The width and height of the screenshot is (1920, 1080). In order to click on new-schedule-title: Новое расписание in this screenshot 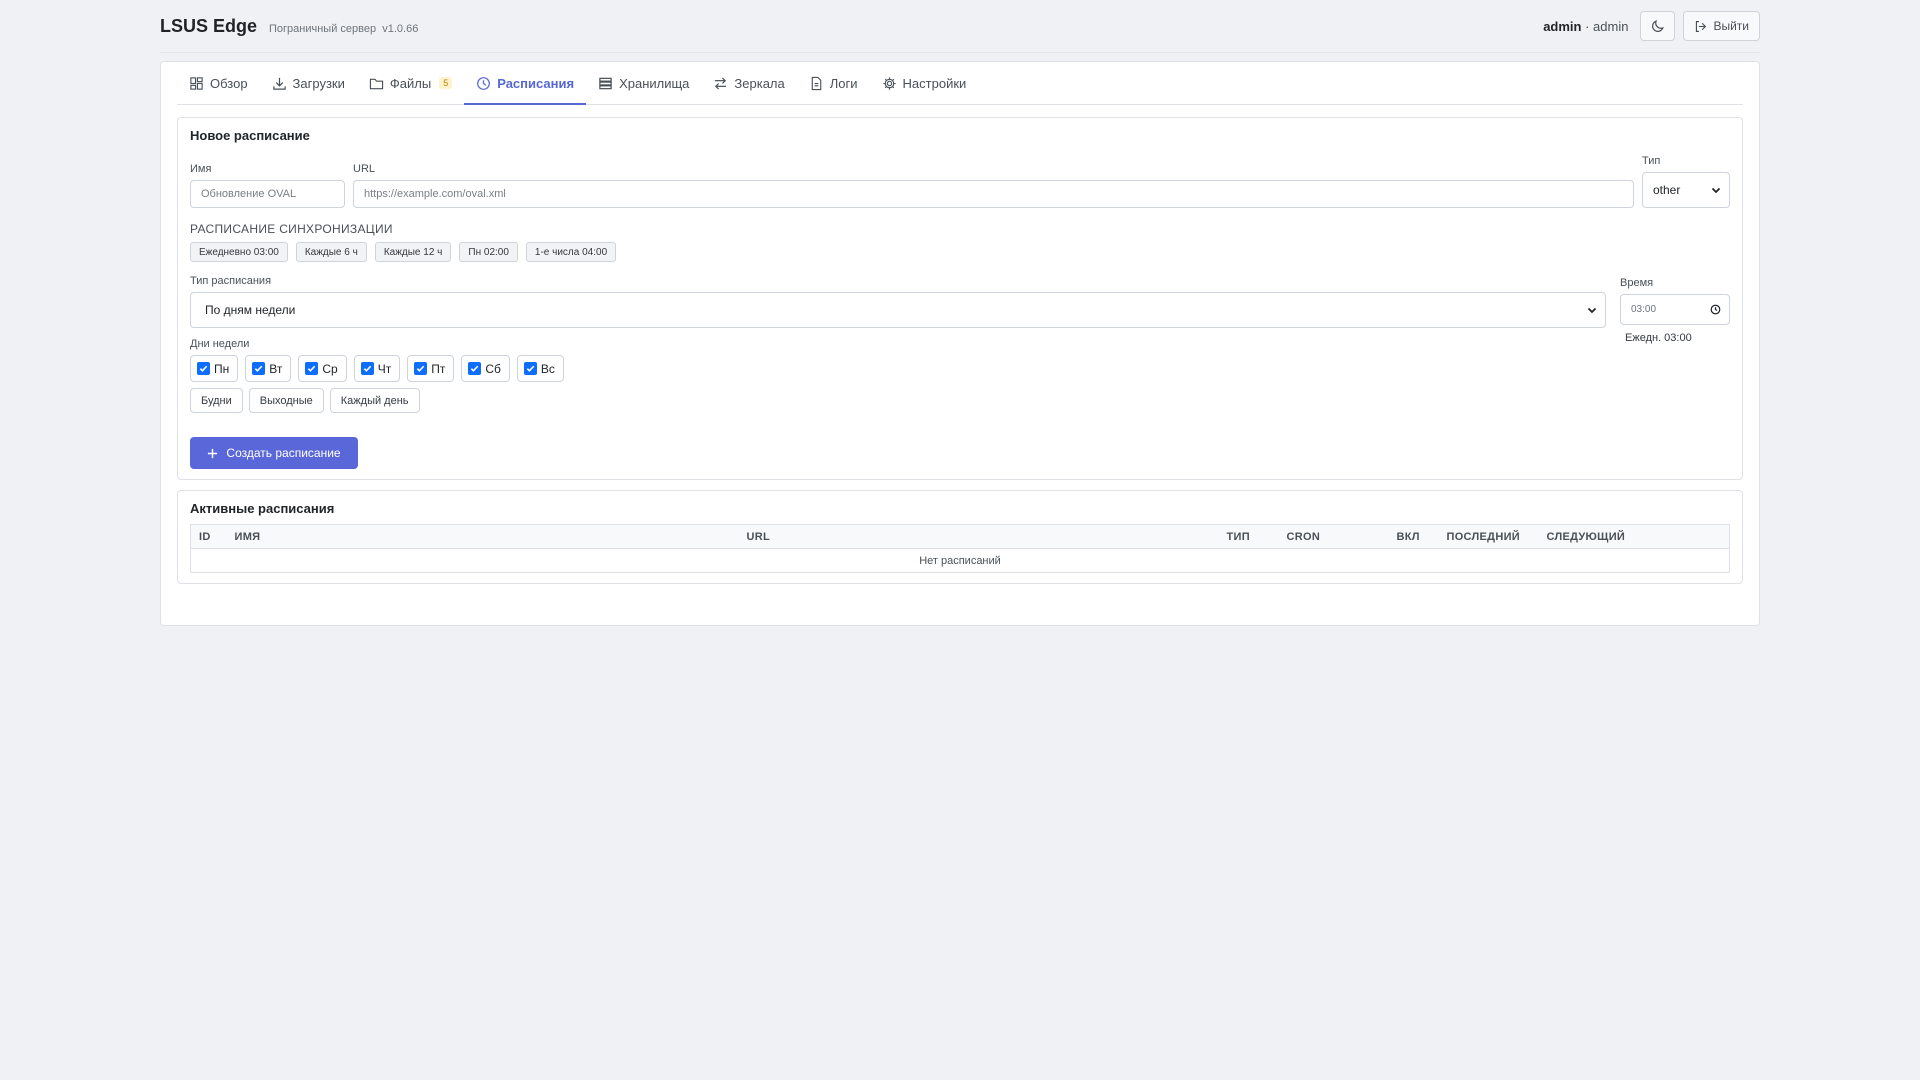, I will do `click(250, 135)`.